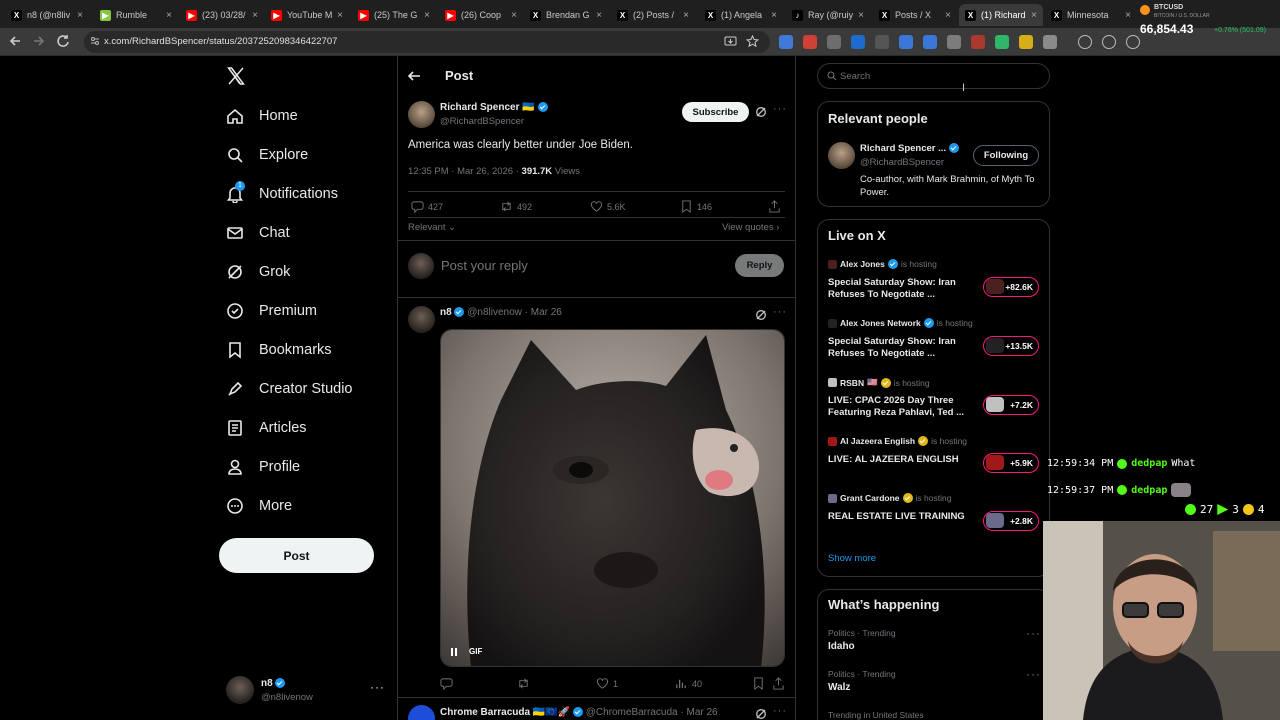  Describe the element at coordinates (1133, 42) in the screenshot. I see `devtools-icon` at that location.